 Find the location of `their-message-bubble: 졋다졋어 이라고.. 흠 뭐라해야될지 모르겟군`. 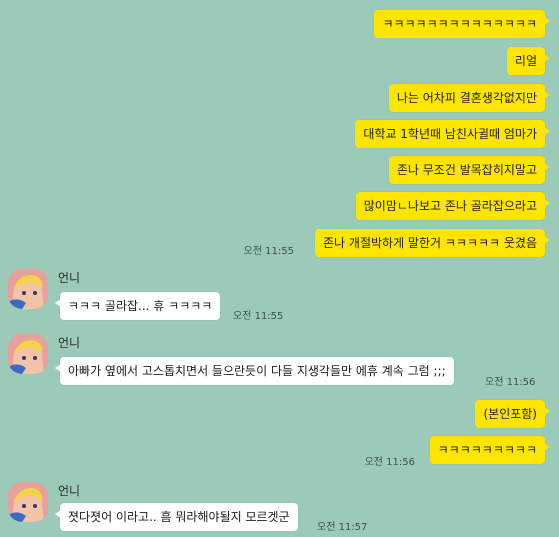

their-message-bubble: 졋다졋어 이라고.. 흠 뭐라해야될지 모르겟군 is located at coordinates (176, 517).